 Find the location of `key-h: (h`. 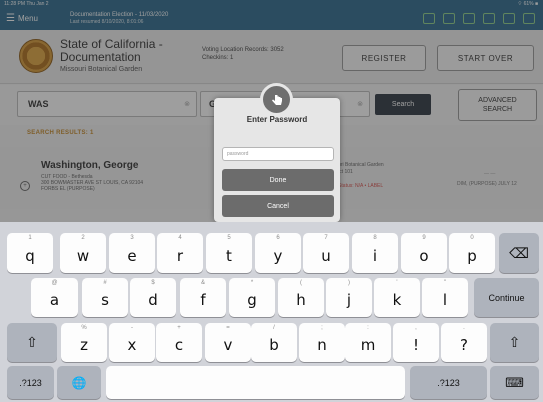

key-h: (h is located at coordinates (301, 297).